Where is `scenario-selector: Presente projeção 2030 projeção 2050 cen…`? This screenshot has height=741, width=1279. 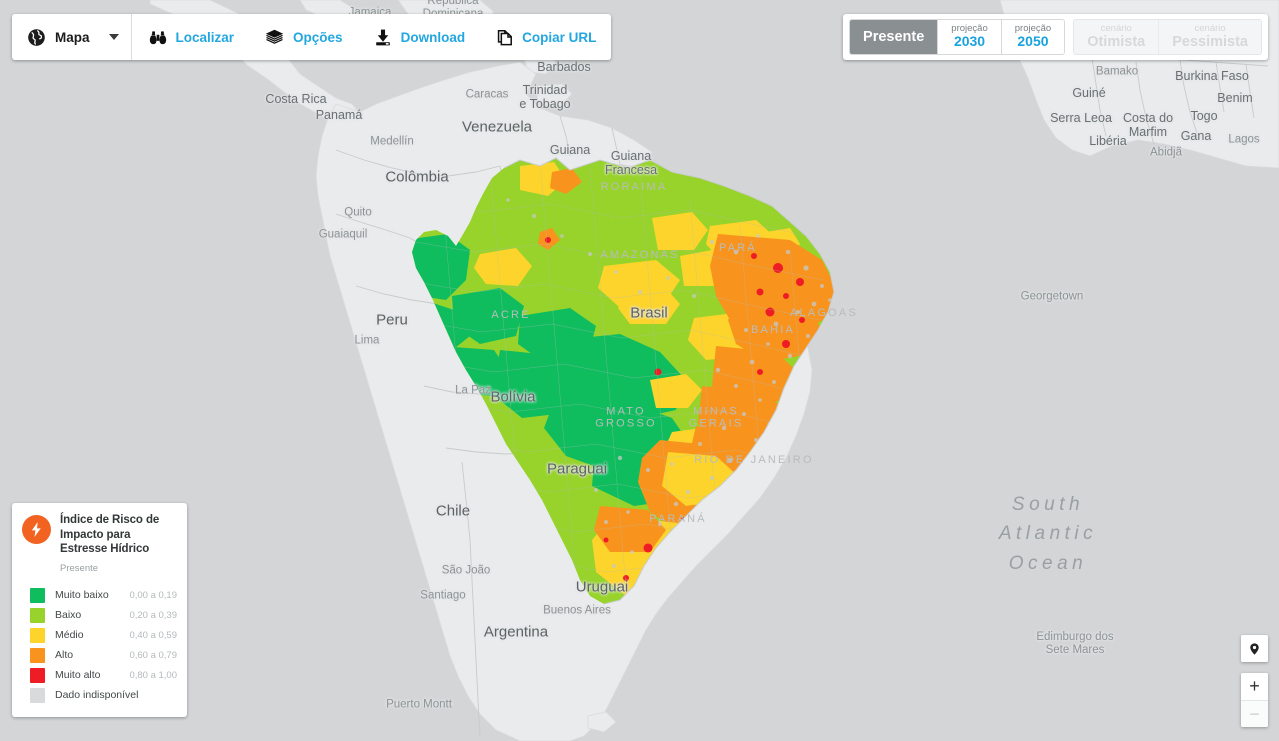 scenario-selector: Presente projeção 2030 projeção 2050 cen… is located at coordinates (1055, 37).